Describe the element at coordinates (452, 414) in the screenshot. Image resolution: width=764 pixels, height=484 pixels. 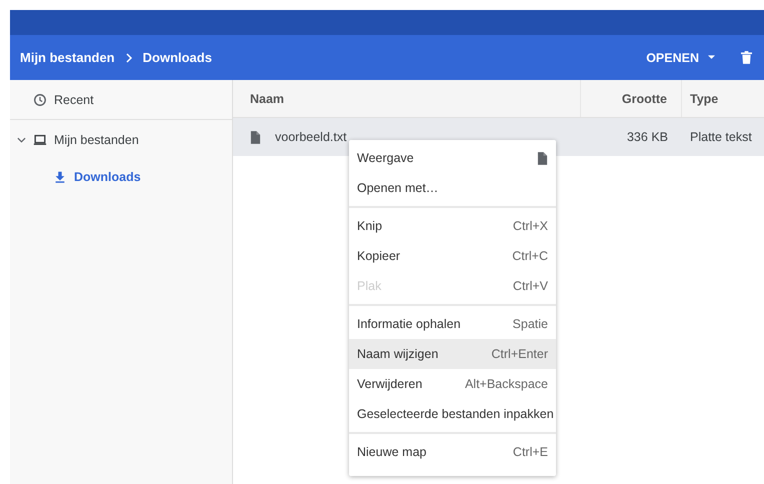
I see `menu-item: Geselecteerde bestanden inpakken` at that location.